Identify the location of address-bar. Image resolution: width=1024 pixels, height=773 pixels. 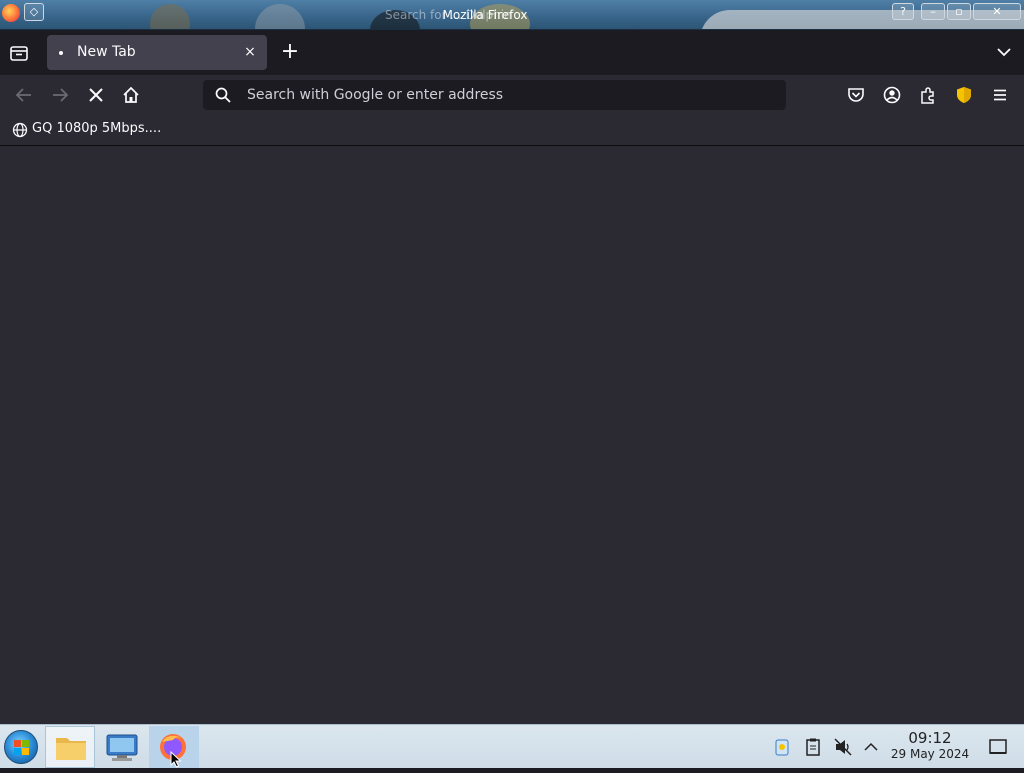
(494, 95).